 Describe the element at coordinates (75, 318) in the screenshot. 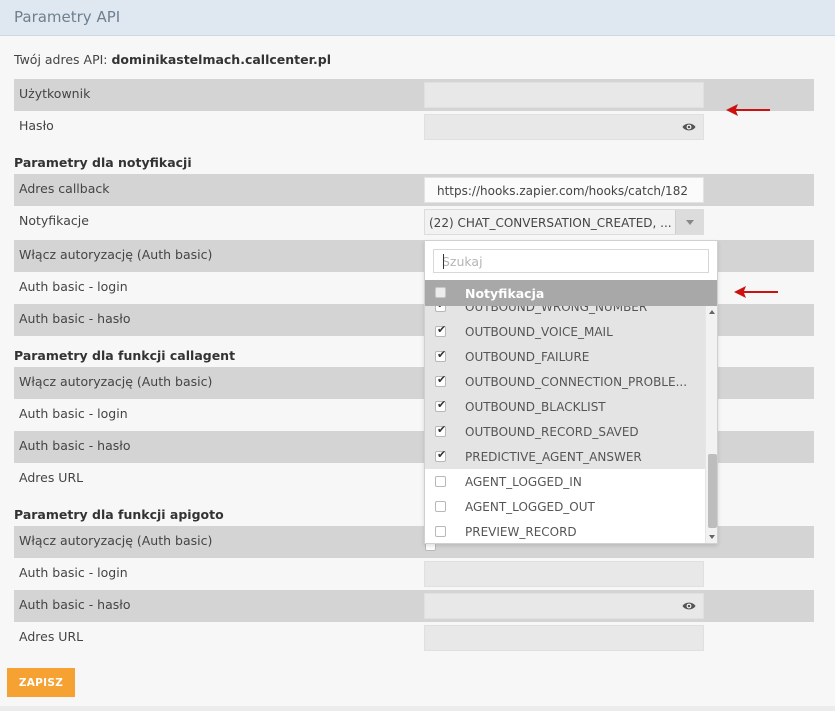

I see `notif-pass-label: Auth basic - hasło` at that location.